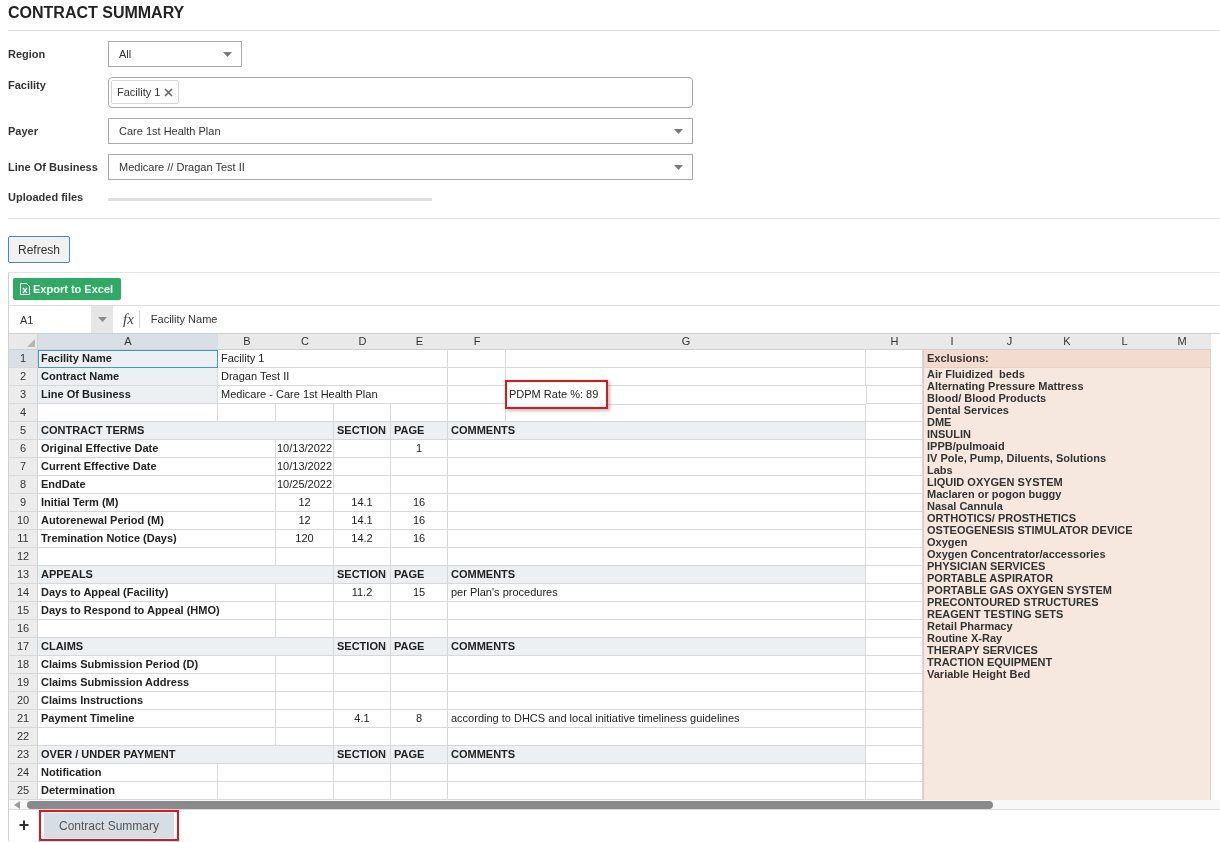 This screenshot has width=1220, height=842. What do you see at coordinates (23, 647) in the screenshot?
I see `row-header: 17` at bounding box center [23, 647].